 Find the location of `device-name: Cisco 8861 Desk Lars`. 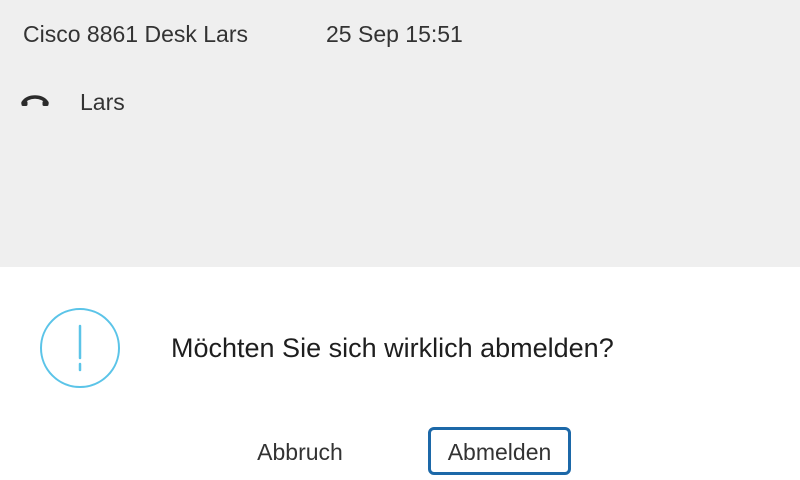

device-name: Cisco 8861 Desk Lars is located at coordinates (135, 34).